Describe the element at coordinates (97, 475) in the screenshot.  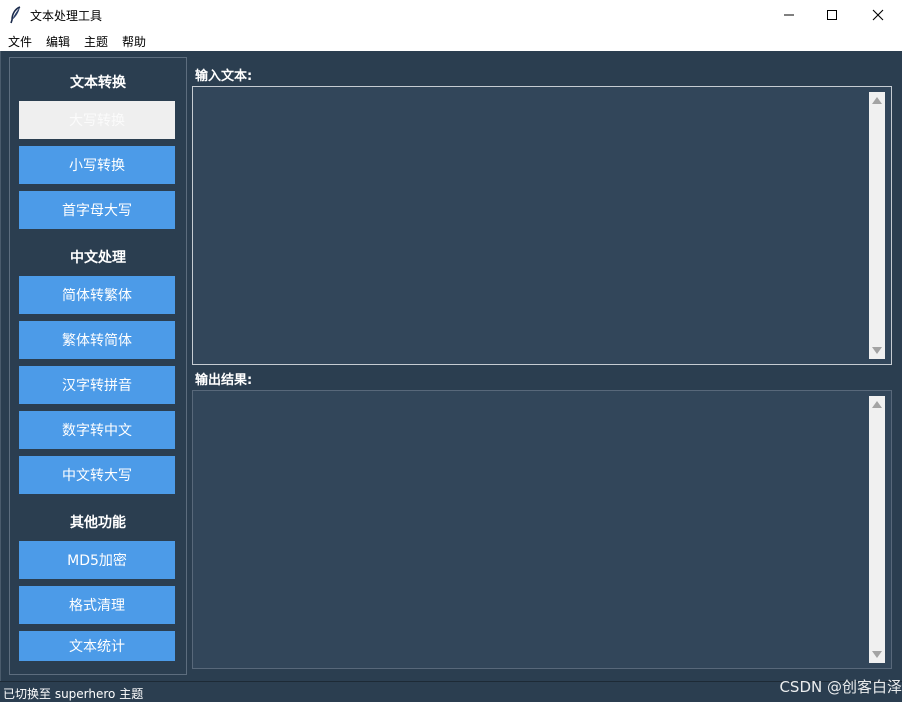
I see `chinese-to-uppercase-button: 中文转大写` at that location.